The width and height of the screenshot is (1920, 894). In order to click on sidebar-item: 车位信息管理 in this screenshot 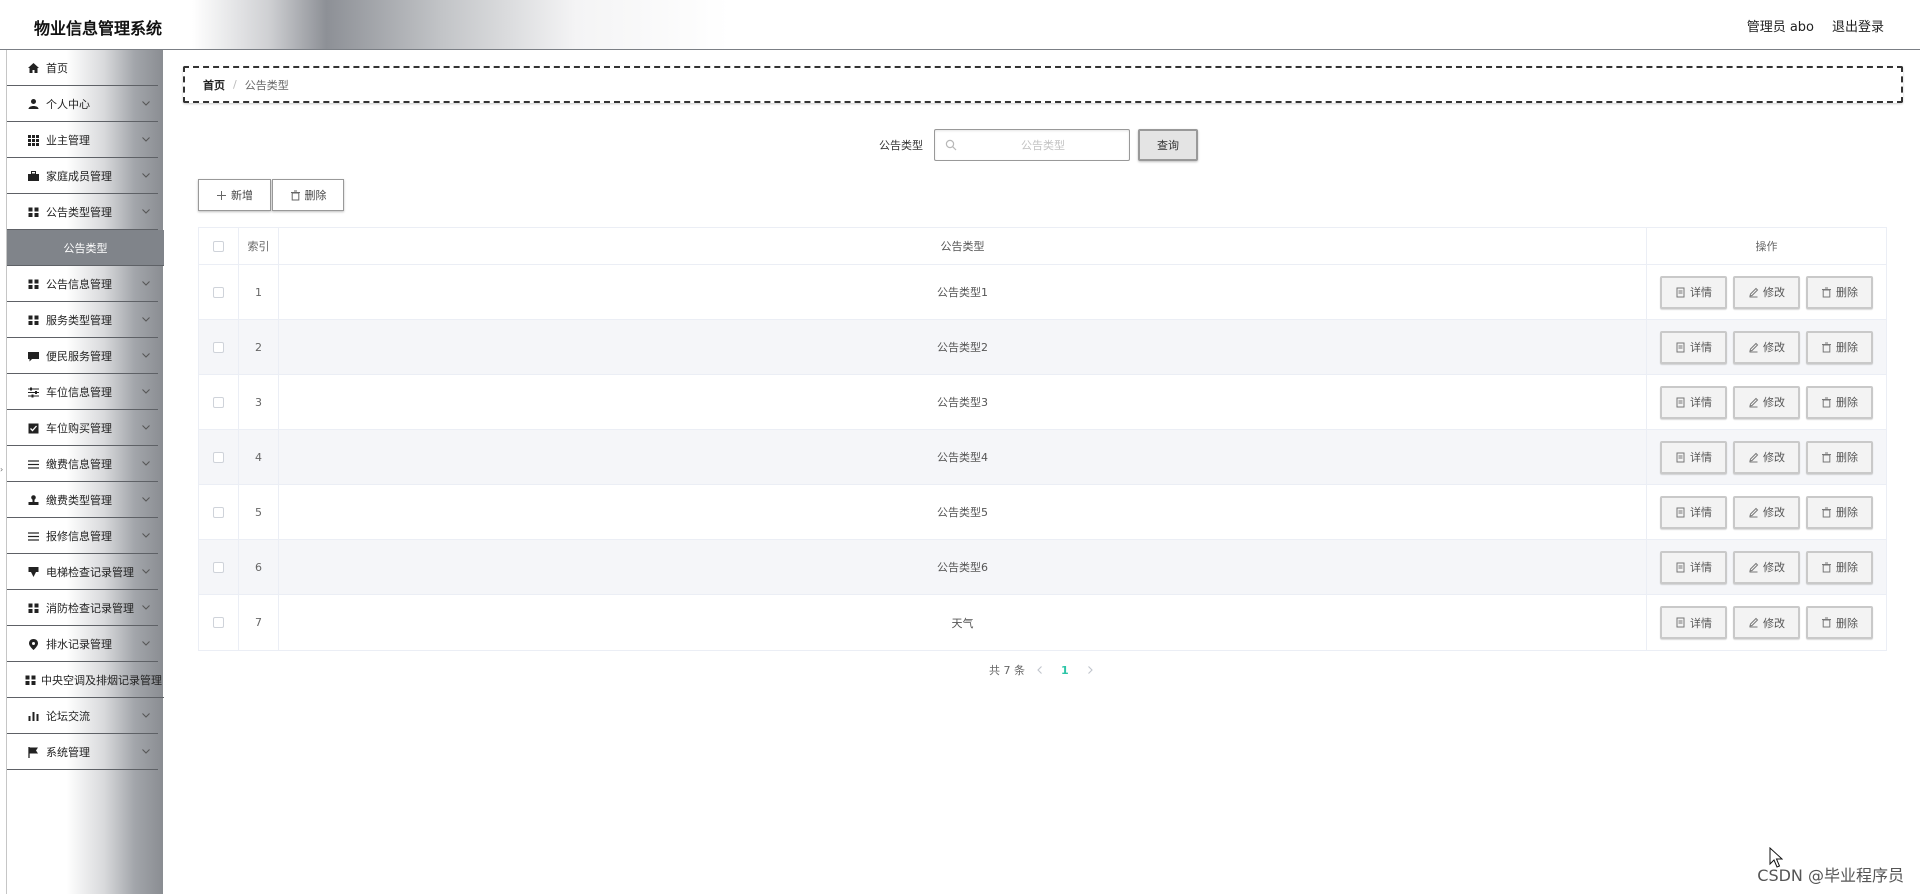, I will do `click(82, 392)`.